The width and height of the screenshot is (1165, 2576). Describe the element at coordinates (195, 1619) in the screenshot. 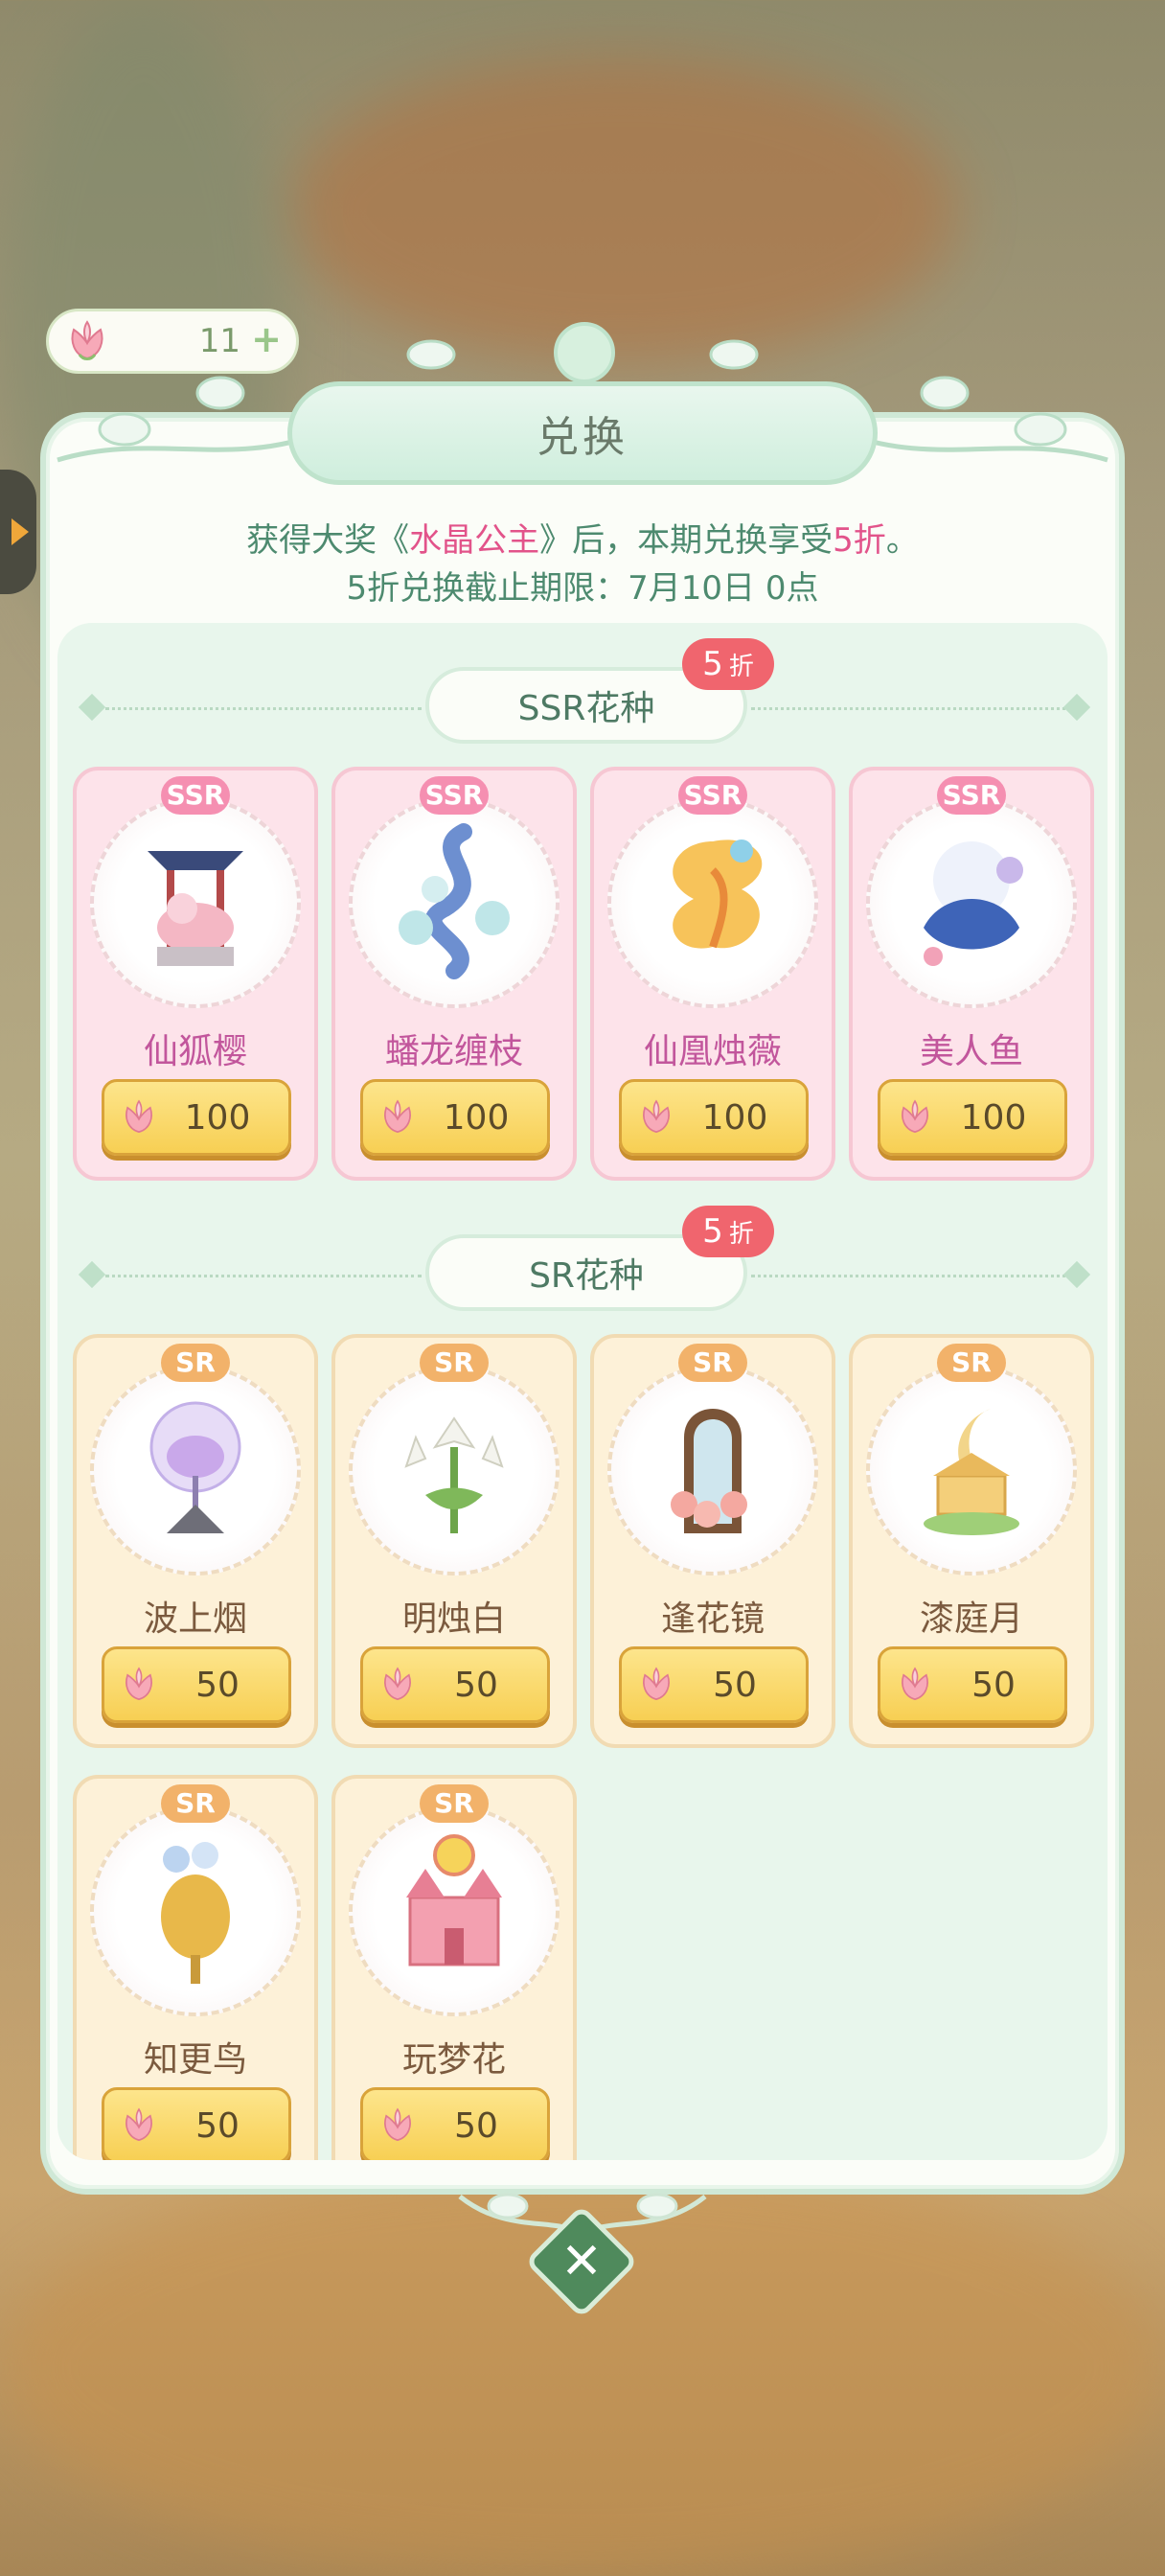

I see `item-name: 波上烟` at that location.